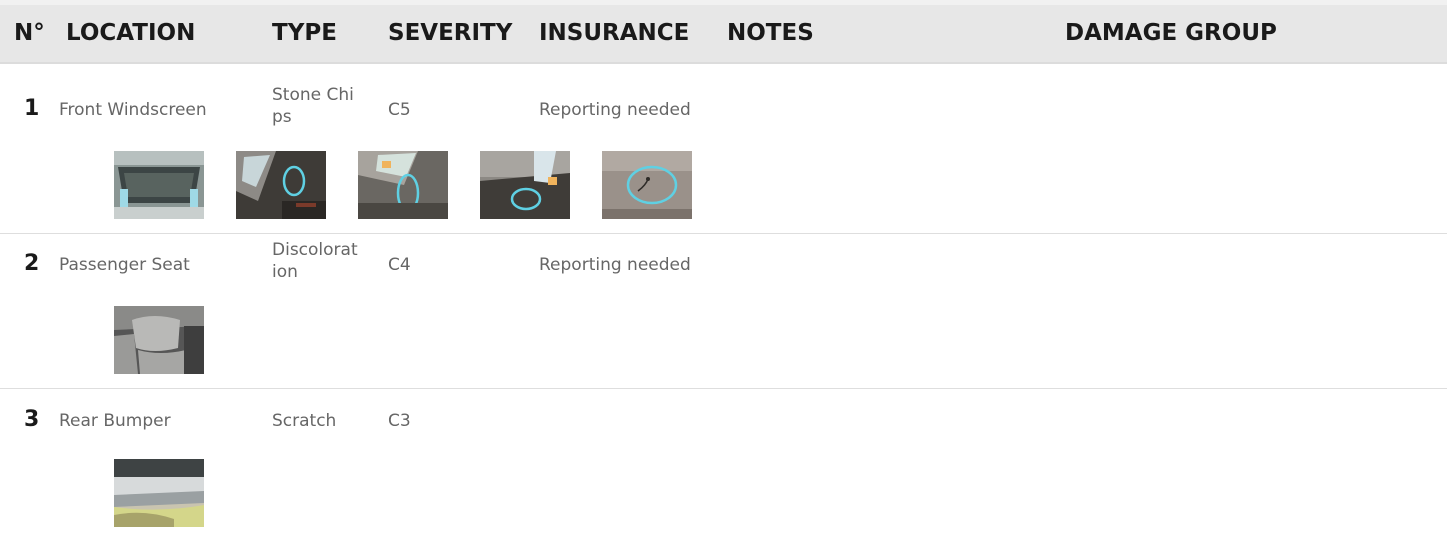 The height and width of the screenshot is (539, 1447). I want to click on row-severity: C4, so click(399, 265).